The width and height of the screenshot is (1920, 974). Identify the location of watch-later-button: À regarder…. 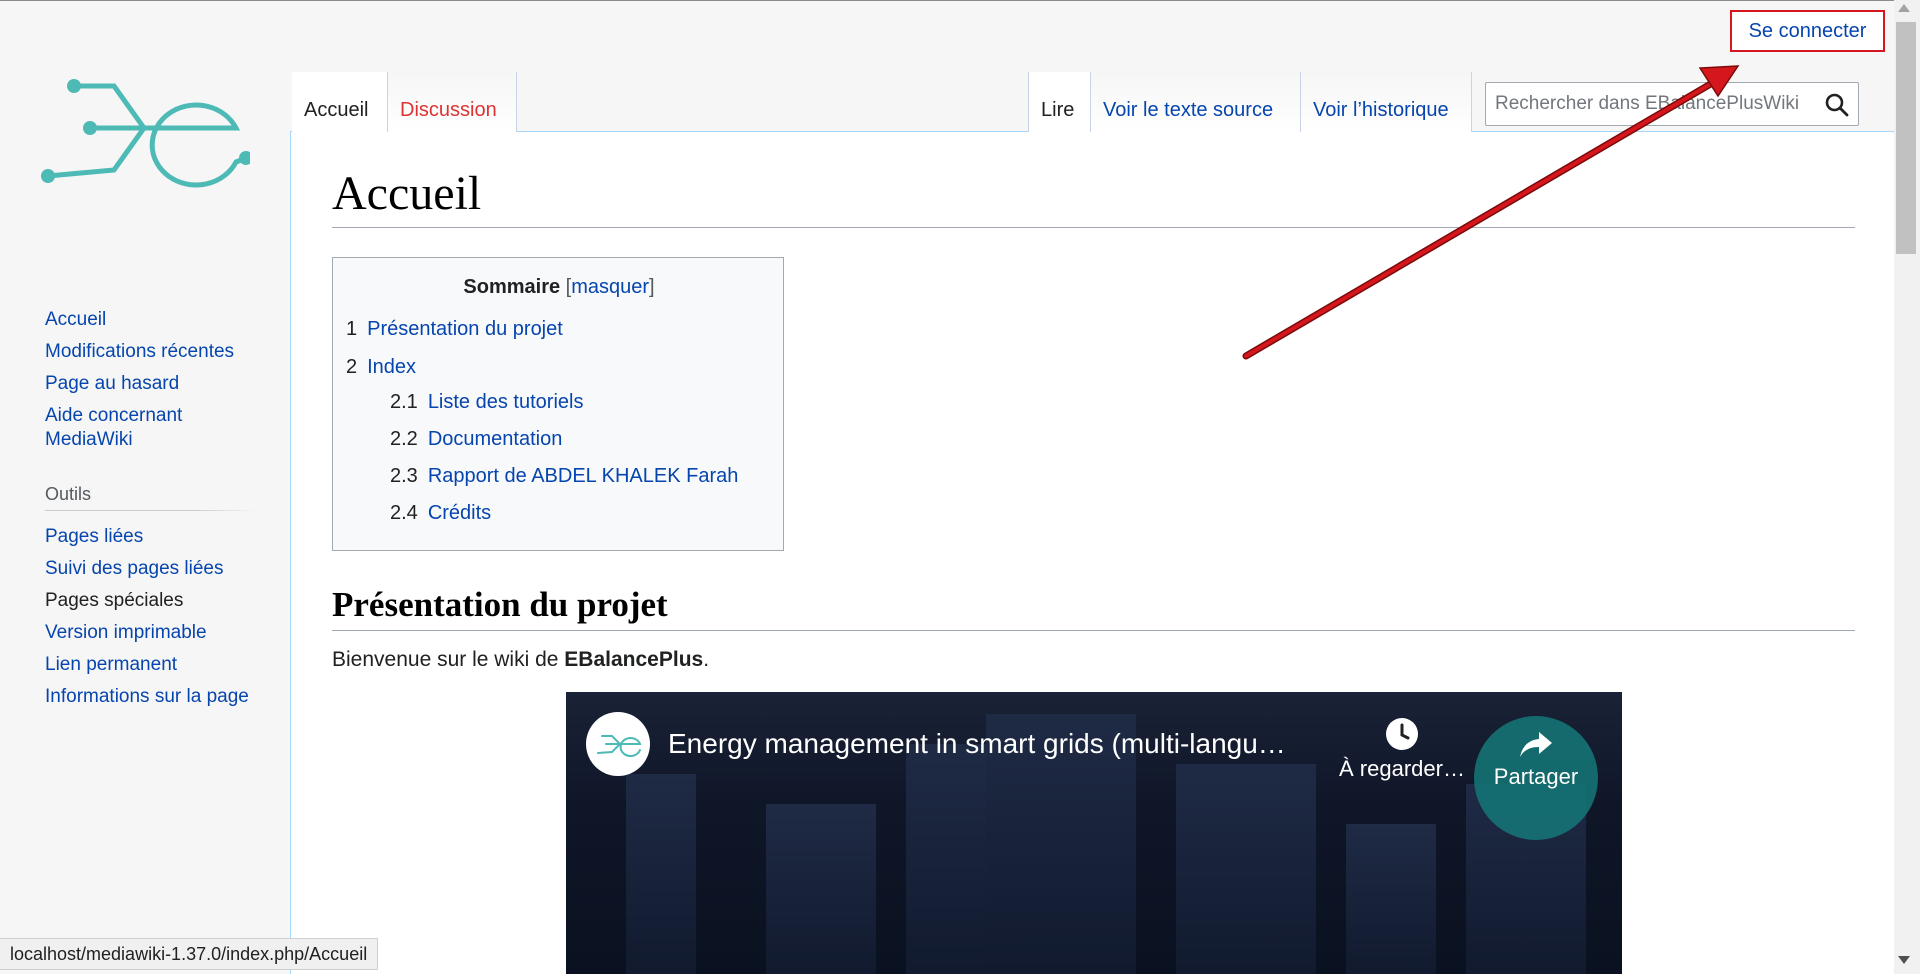
(1402, 749).